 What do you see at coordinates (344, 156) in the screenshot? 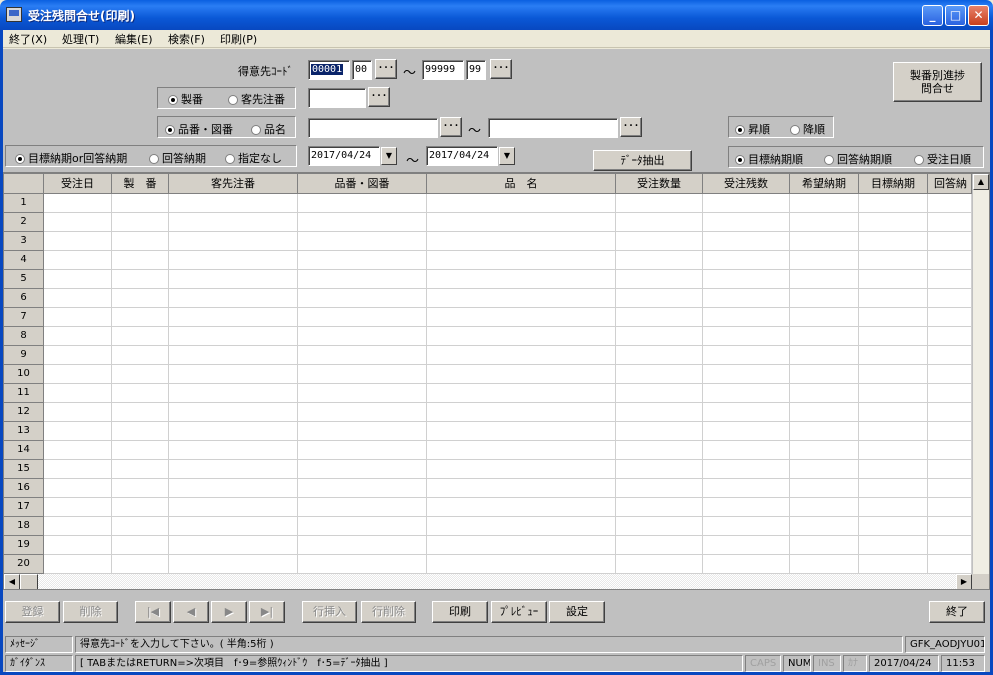
I see `date-from-field: 2017/04/24` at bounding box center [344, 156].